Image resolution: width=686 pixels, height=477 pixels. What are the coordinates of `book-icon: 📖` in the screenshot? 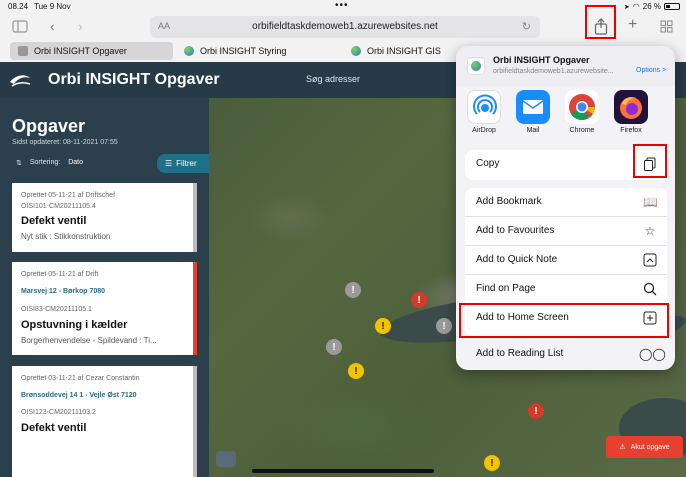 It's located at (650, 202).